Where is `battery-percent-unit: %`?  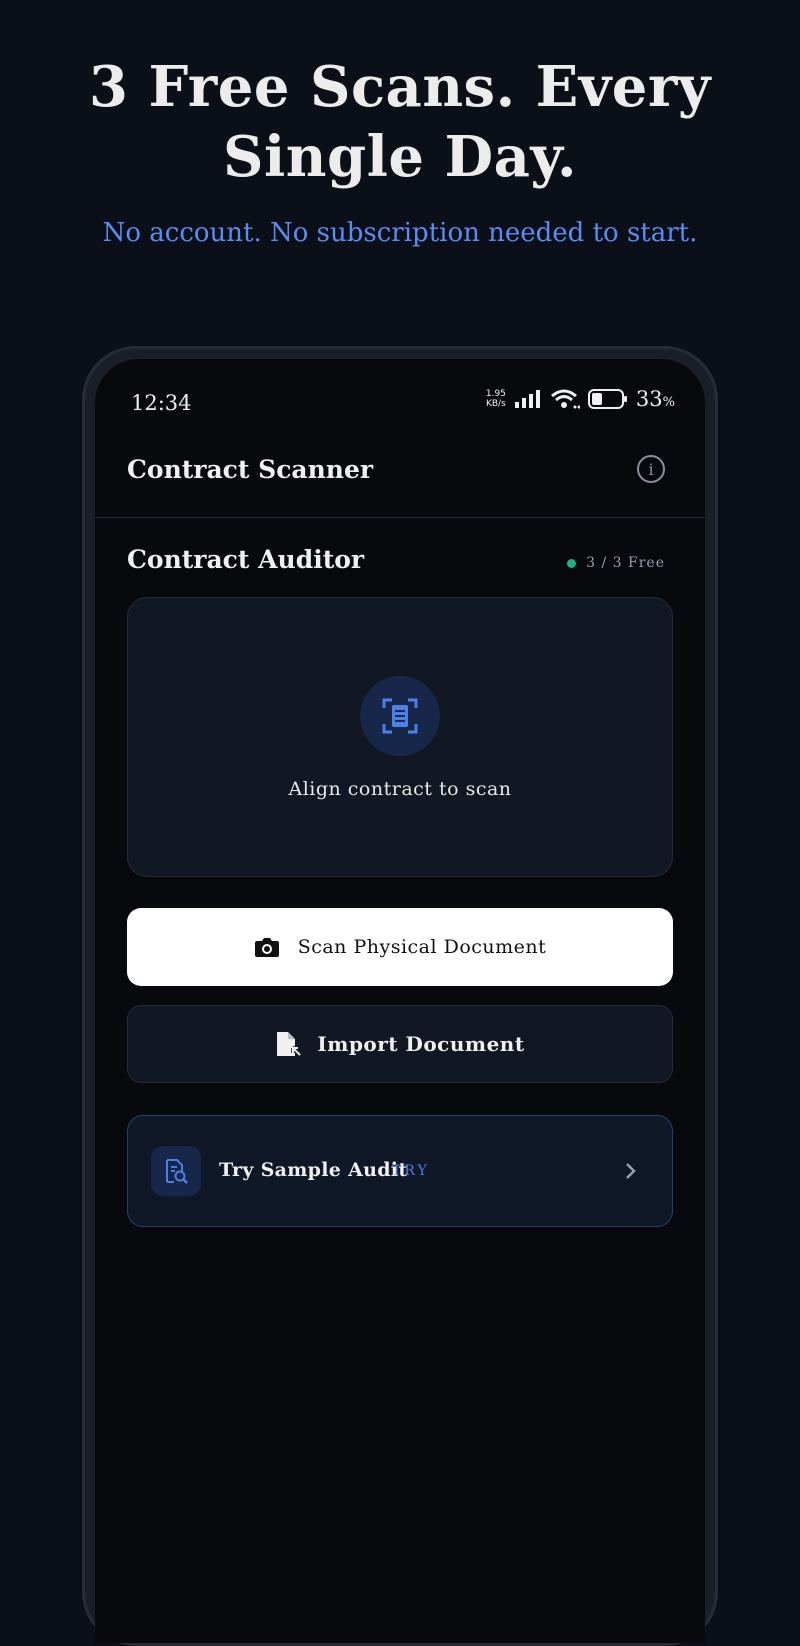
battery-percent-unit: % is located at coordinates (668, 402).